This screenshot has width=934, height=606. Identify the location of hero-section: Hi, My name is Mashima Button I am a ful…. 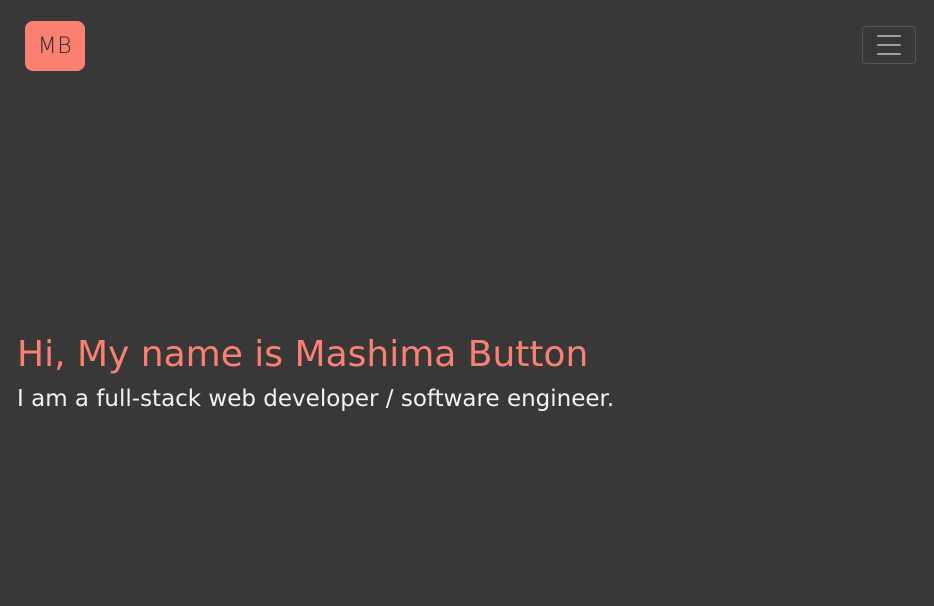
(467, 372).